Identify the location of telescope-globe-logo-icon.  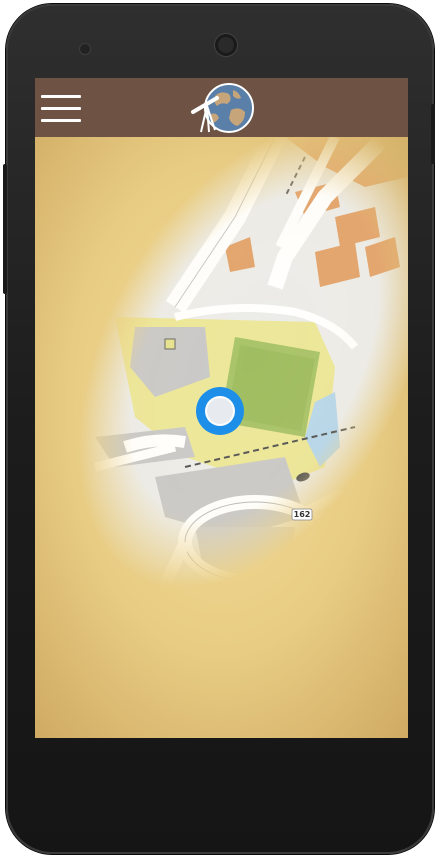
(222, 108).